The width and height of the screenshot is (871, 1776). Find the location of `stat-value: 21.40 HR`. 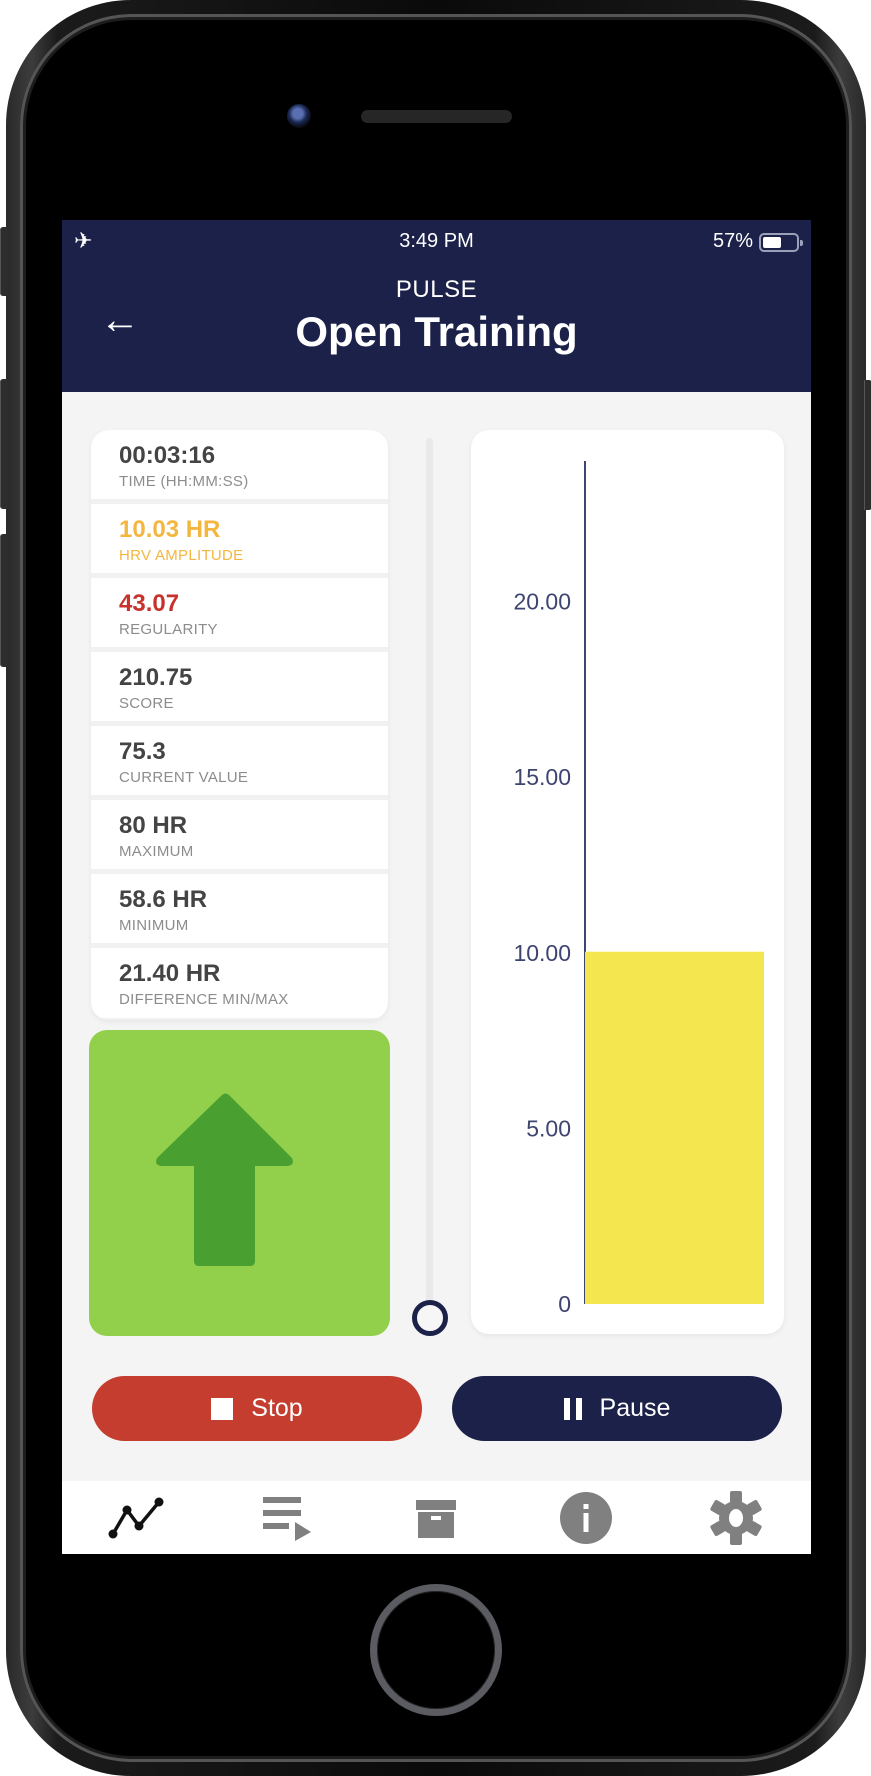

stat-value: 21.40 HR is located at coordinates (170, 973).